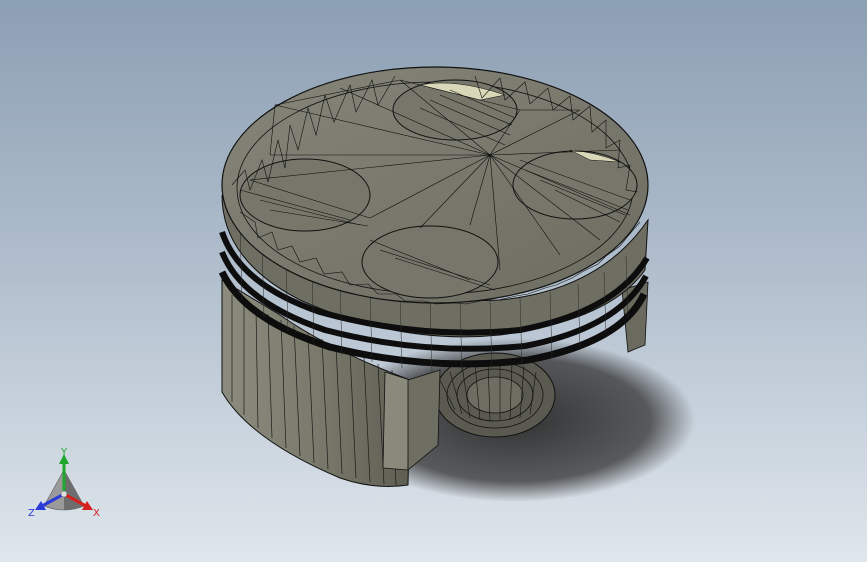 This screenshot has width=867, height=562. I want to click on pin-boss-left, so click(396, 421).